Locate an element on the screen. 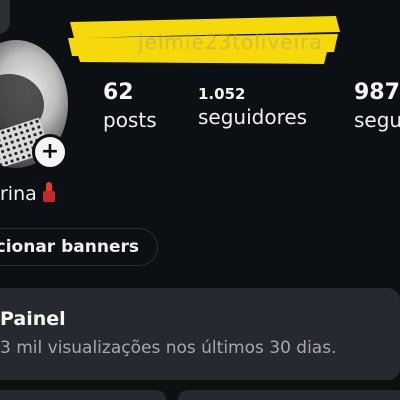  stat-posts: 62 posts is located at coordinates (130, 106).